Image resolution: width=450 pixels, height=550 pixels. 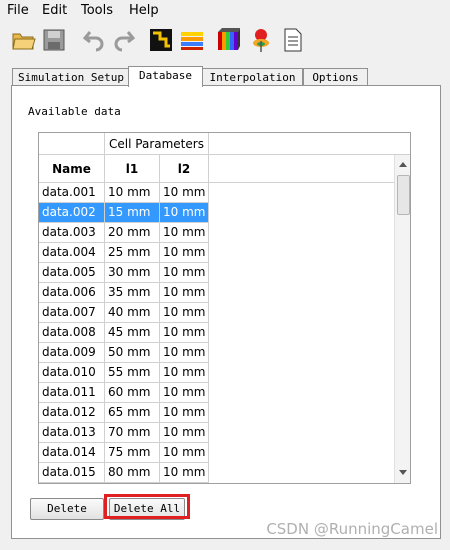 I want to click on column-header-name: Name, so click(x=72, y=169).